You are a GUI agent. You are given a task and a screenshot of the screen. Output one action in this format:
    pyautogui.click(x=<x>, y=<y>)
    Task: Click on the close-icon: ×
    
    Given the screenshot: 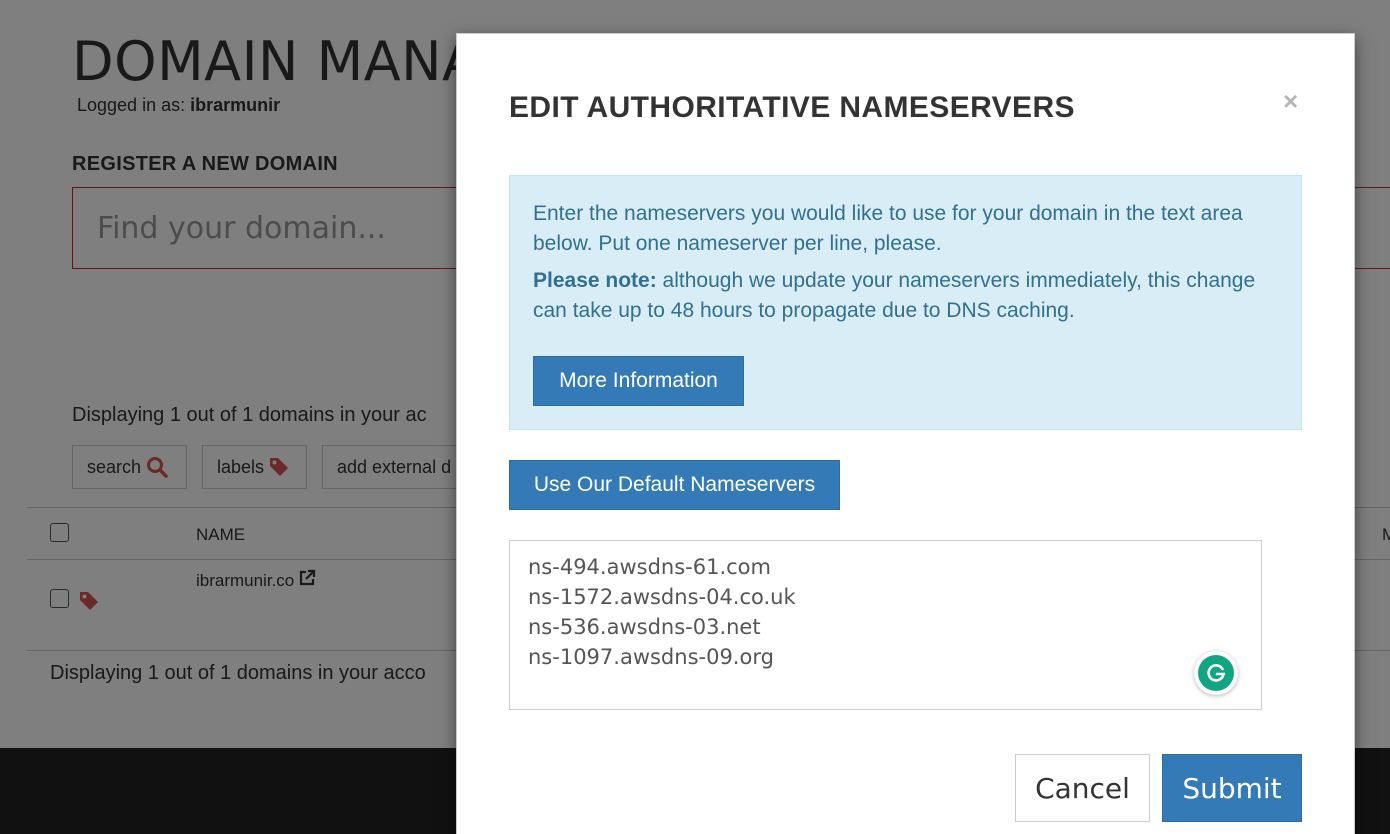 What is the action you would take?
    pyautogui.click(x=1290, y=101)
    